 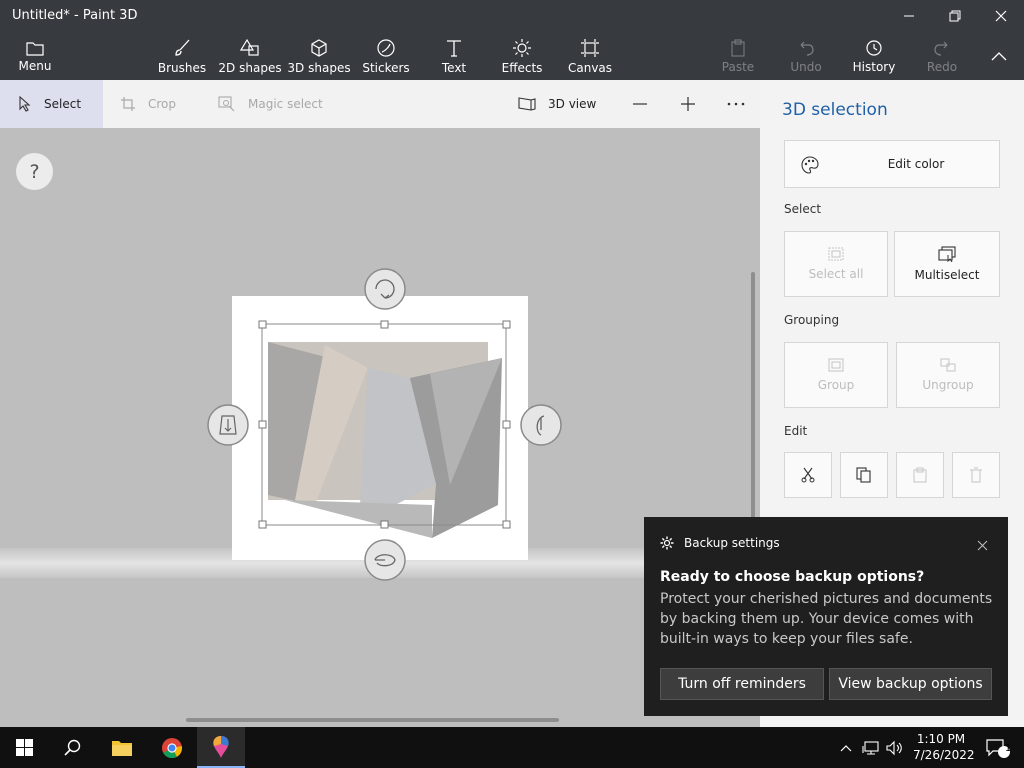 I want to click on copy-icon, so click(x=863, y=475).